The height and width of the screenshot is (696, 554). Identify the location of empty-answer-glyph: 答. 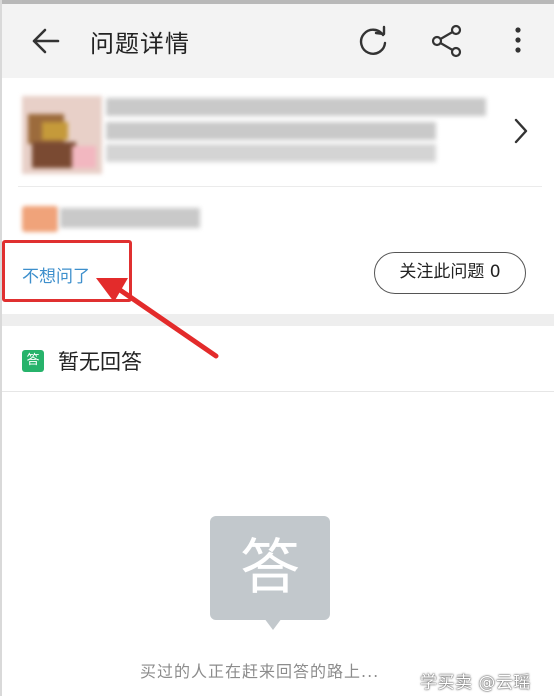
(270, 568).